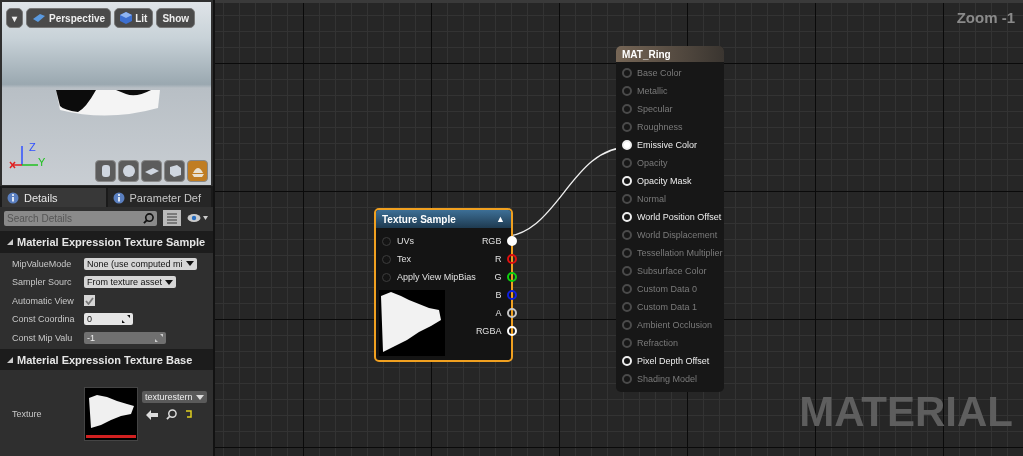  What do you see at coordinates (498, 277) in the screenshot?
I see `pin-label: G` at bounding box center [498, 277].